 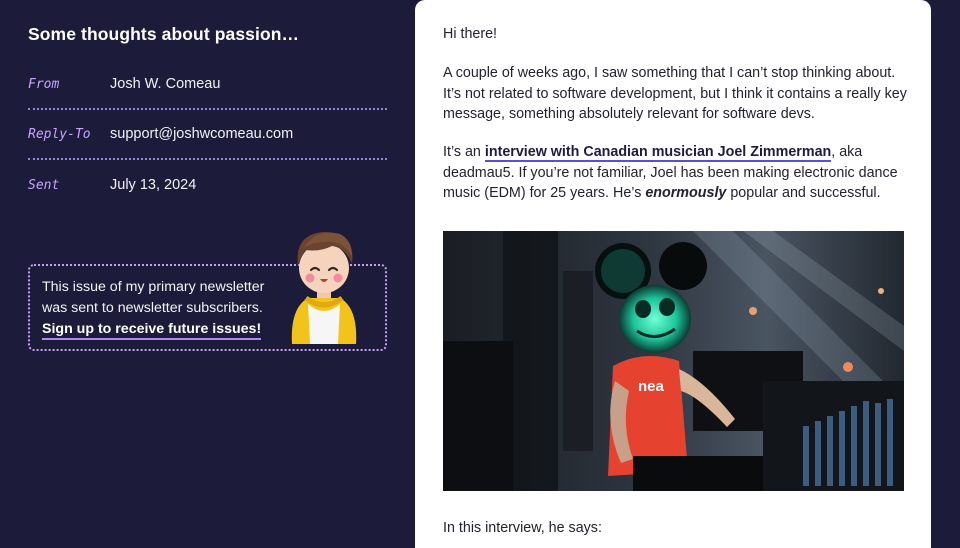 I want to click on paragraph-text-prefix: It’s an, so click(x=464, y=152).